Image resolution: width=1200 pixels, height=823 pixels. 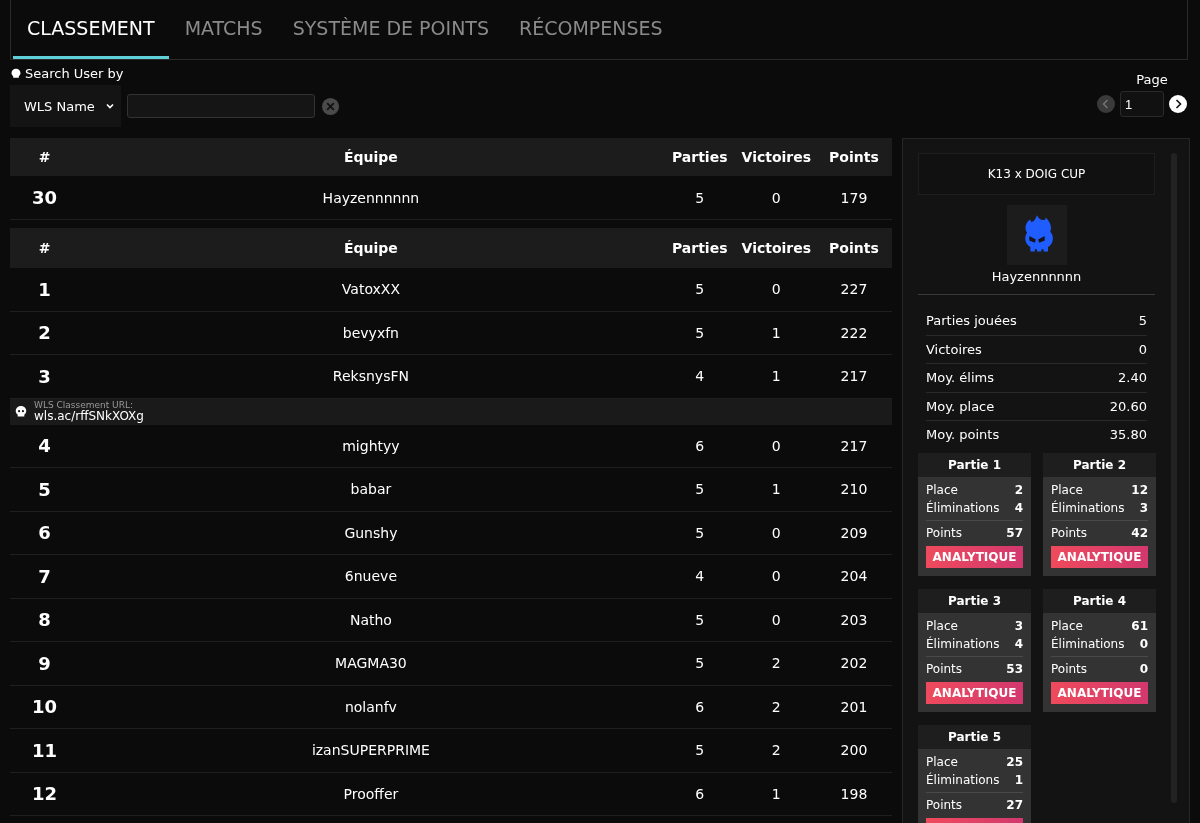 What do you see at coordinates (963, 435) in the screenshot?
I see `stat-label: Moy. points` at bounding box center [963, 435].